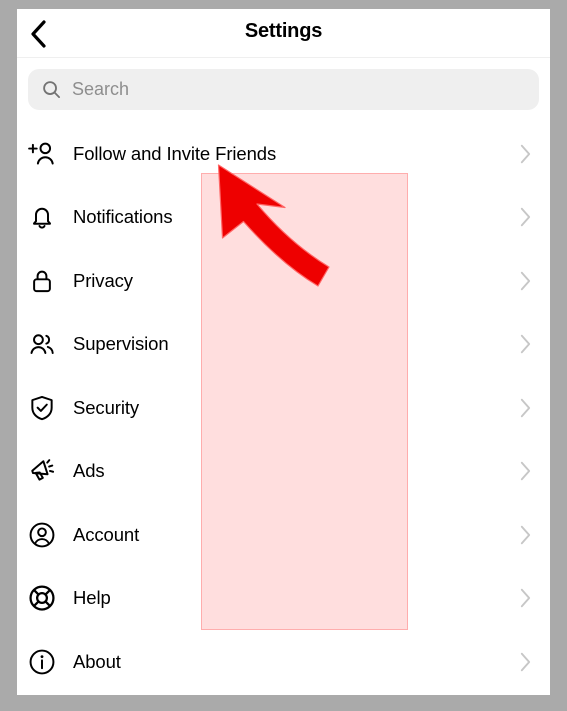 Image resolution: width=567 pixels, height=711 pixels. Describe the element at coordinates (106, 534) in the screenshot. I see `settings-row-label: Account` at that location.